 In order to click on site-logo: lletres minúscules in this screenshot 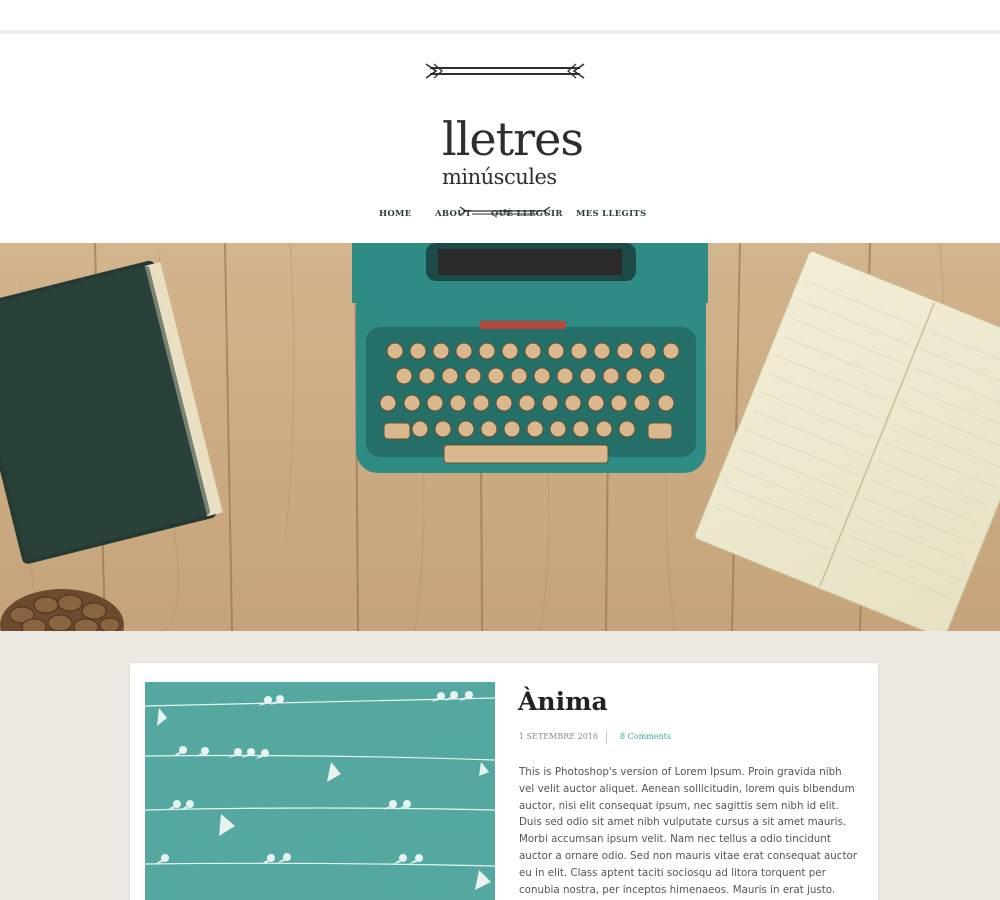, I will do `click(505, 138)`.